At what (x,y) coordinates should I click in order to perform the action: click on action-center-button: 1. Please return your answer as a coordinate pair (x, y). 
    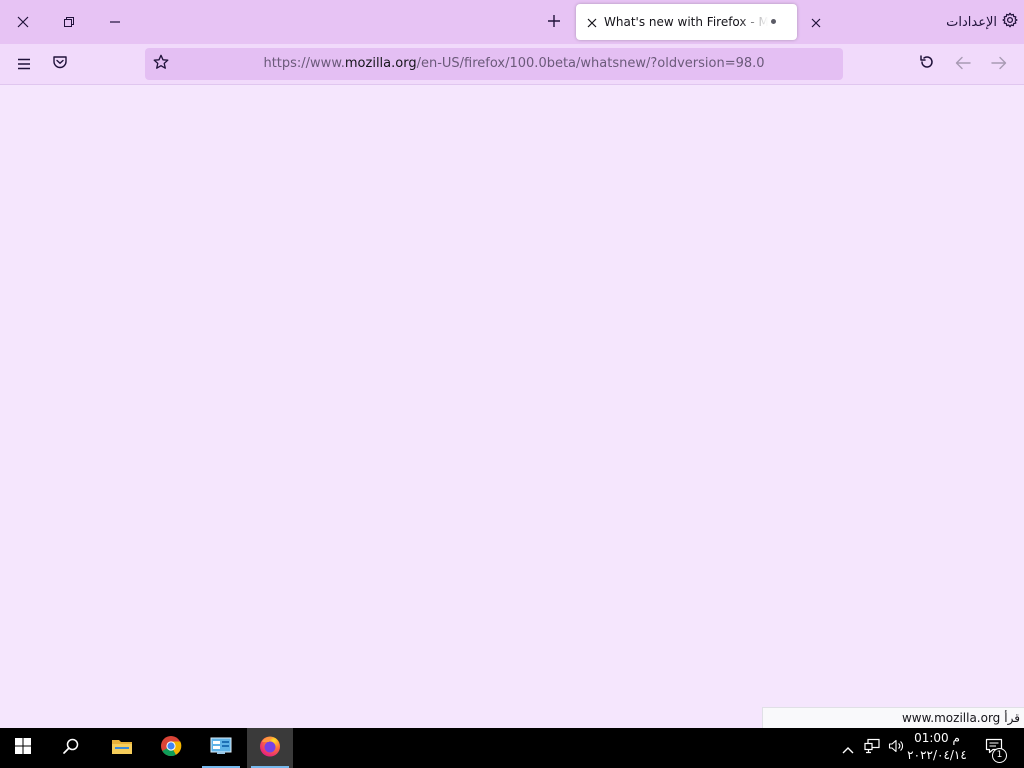
    Looking at the image, I should click on (994, 748).